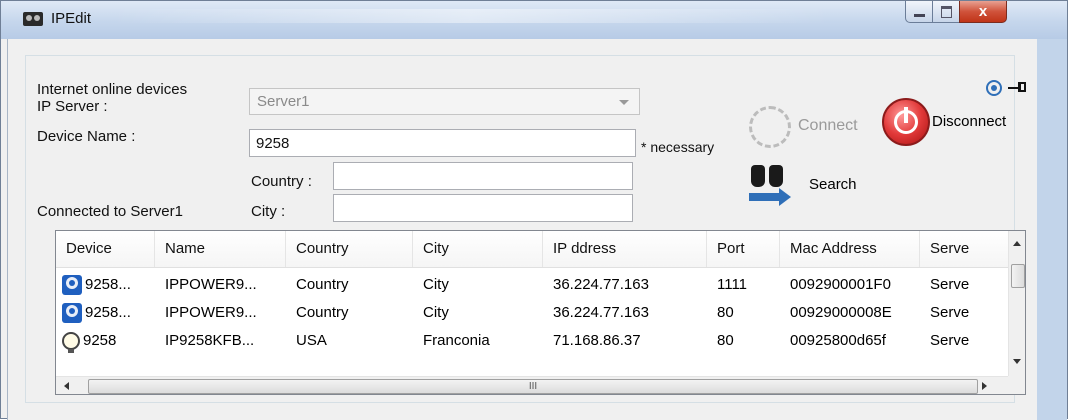 This screenshot has height=420, width=1068. Describe the element at coordinates (72, 106) in the screenshot. I see `ip-server-label: IP Server :` at that location.